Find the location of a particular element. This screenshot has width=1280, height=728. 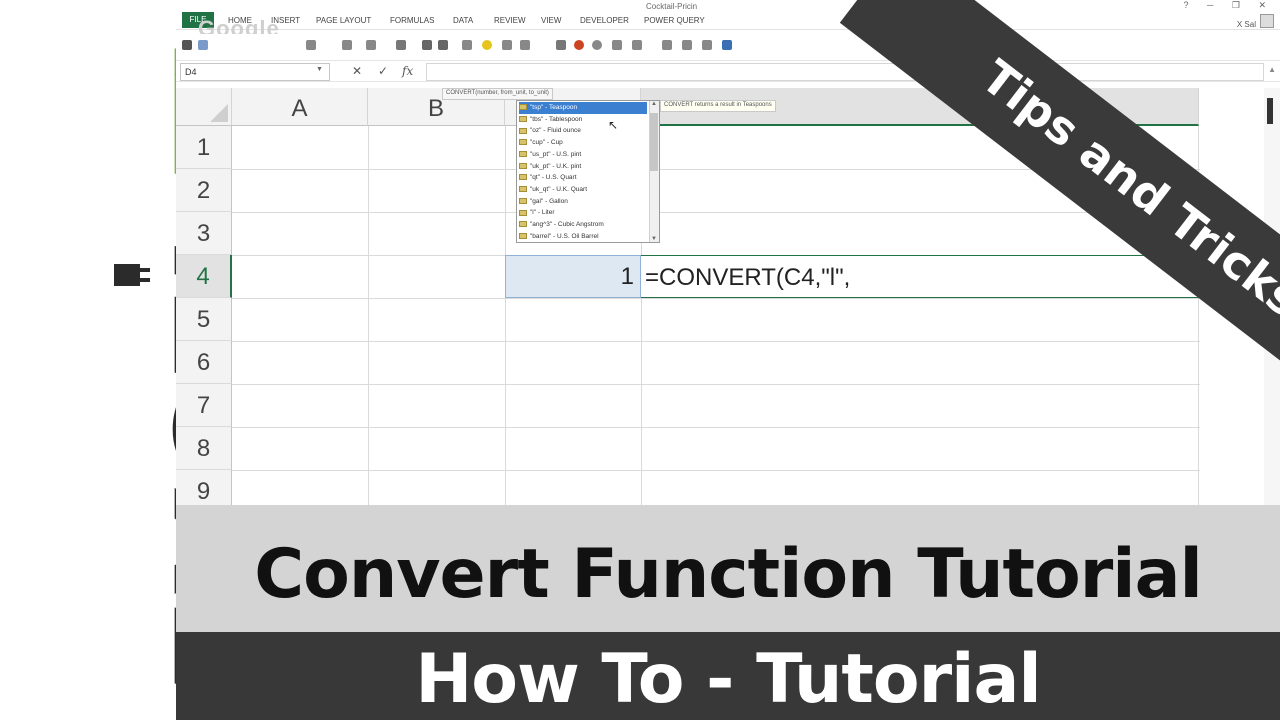

paste-icon is located at coordinates (467, 45).